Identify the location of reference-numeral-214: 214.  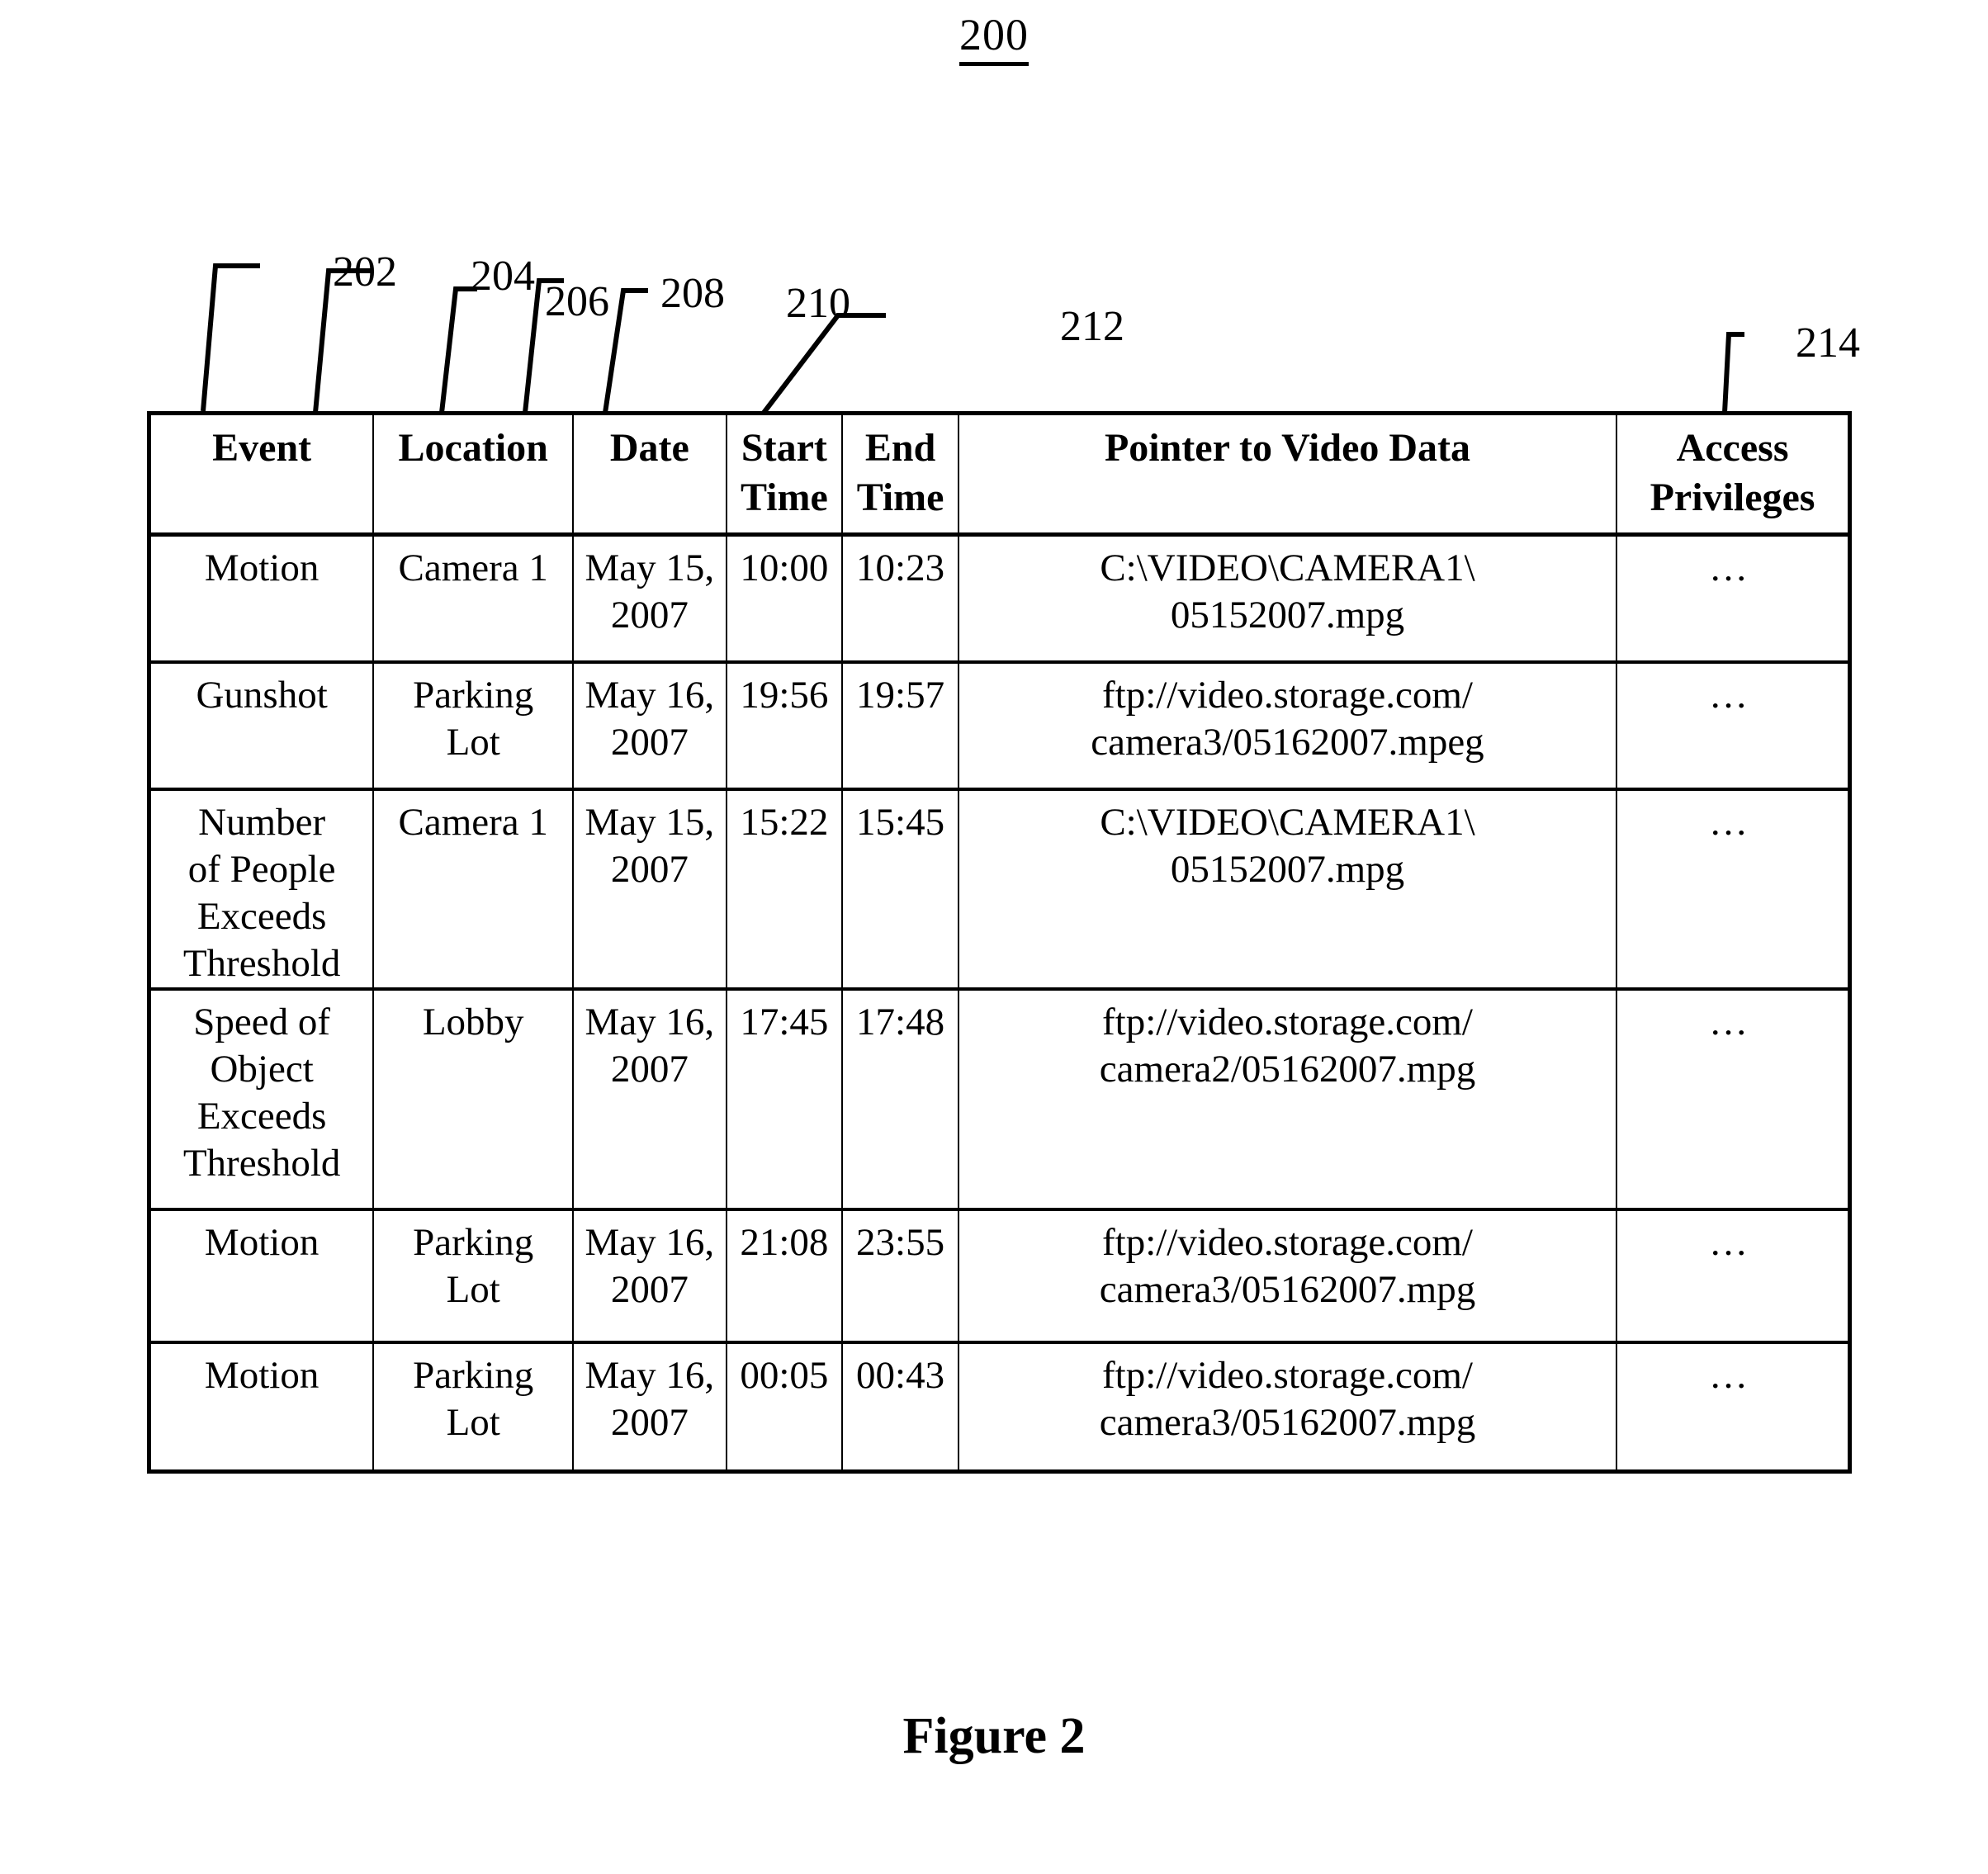
(1828, 343).